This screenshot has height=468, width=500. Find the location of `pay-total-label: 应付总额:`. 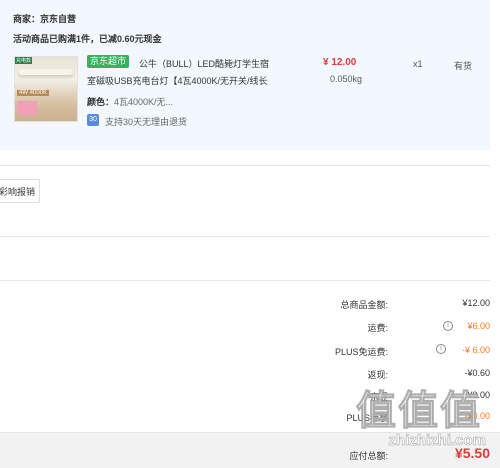

pay-total-label: 应付总额: is located at coordinates (368, 456).